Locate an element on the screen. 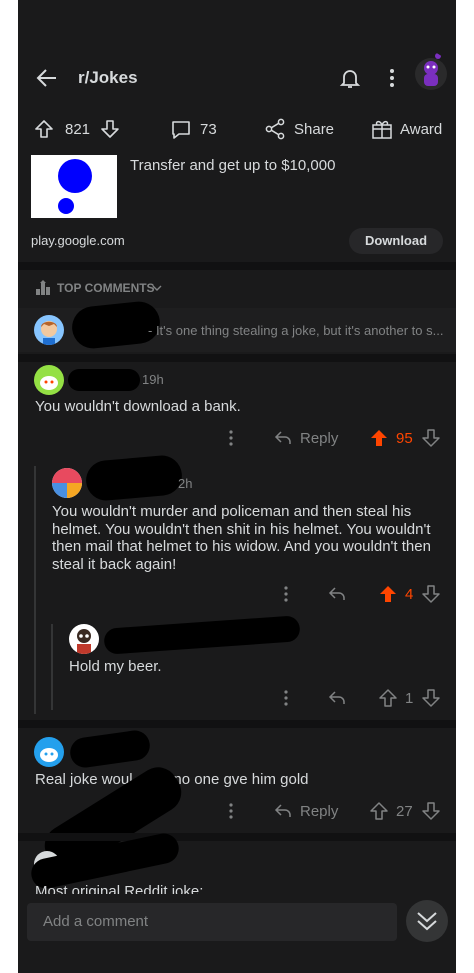  user-avatar is located at coordinates (431, 72).